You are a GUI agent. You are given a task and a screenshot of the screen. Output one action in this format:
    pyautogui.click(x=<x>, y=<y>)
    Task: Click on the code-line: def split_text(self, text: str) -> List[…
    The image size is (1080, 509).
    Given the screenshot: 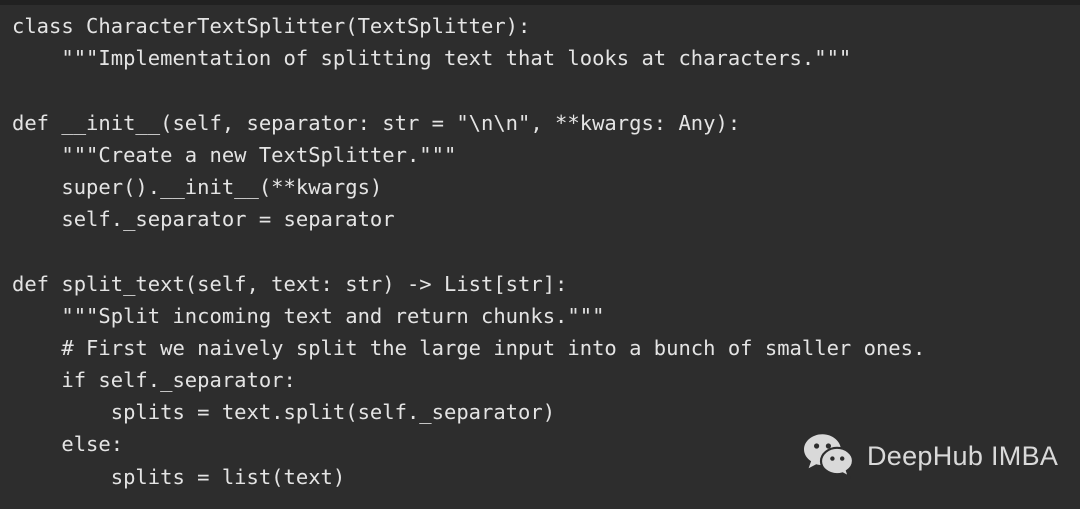 What is the action you would take?
    pyautogui.click(x=290, y=283)
    